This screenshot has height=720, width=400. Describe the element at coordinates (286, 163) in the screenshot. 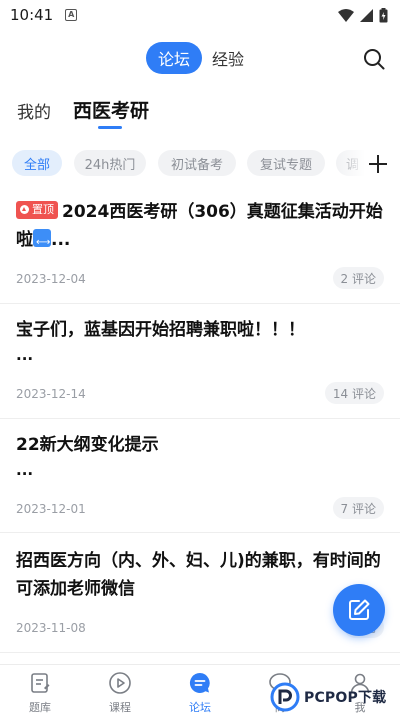

I see `chip-retest: 复试专题` at that location.